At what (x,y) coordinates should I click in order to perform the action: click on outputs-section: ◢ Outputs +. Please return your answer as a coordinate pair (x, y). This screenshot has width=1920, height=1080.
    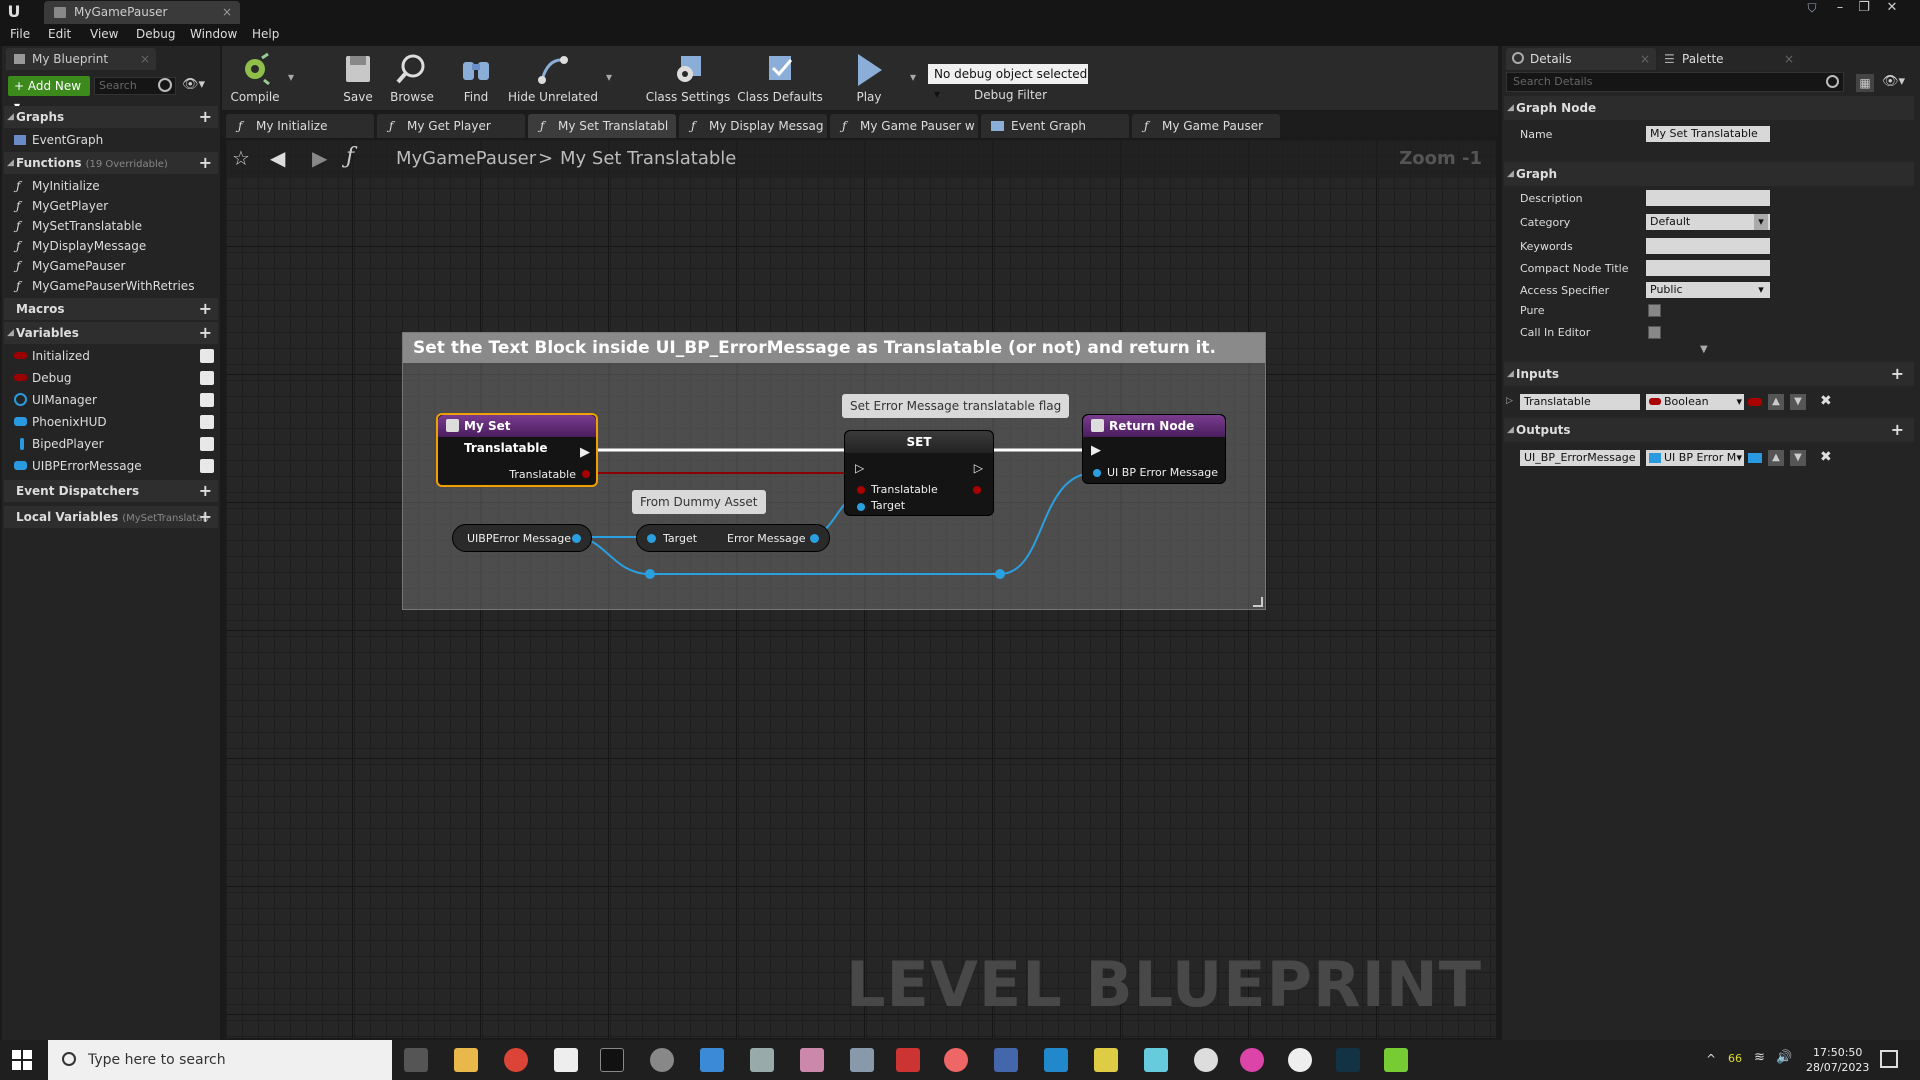
    Looking at the image, I should click on (1709, 430).